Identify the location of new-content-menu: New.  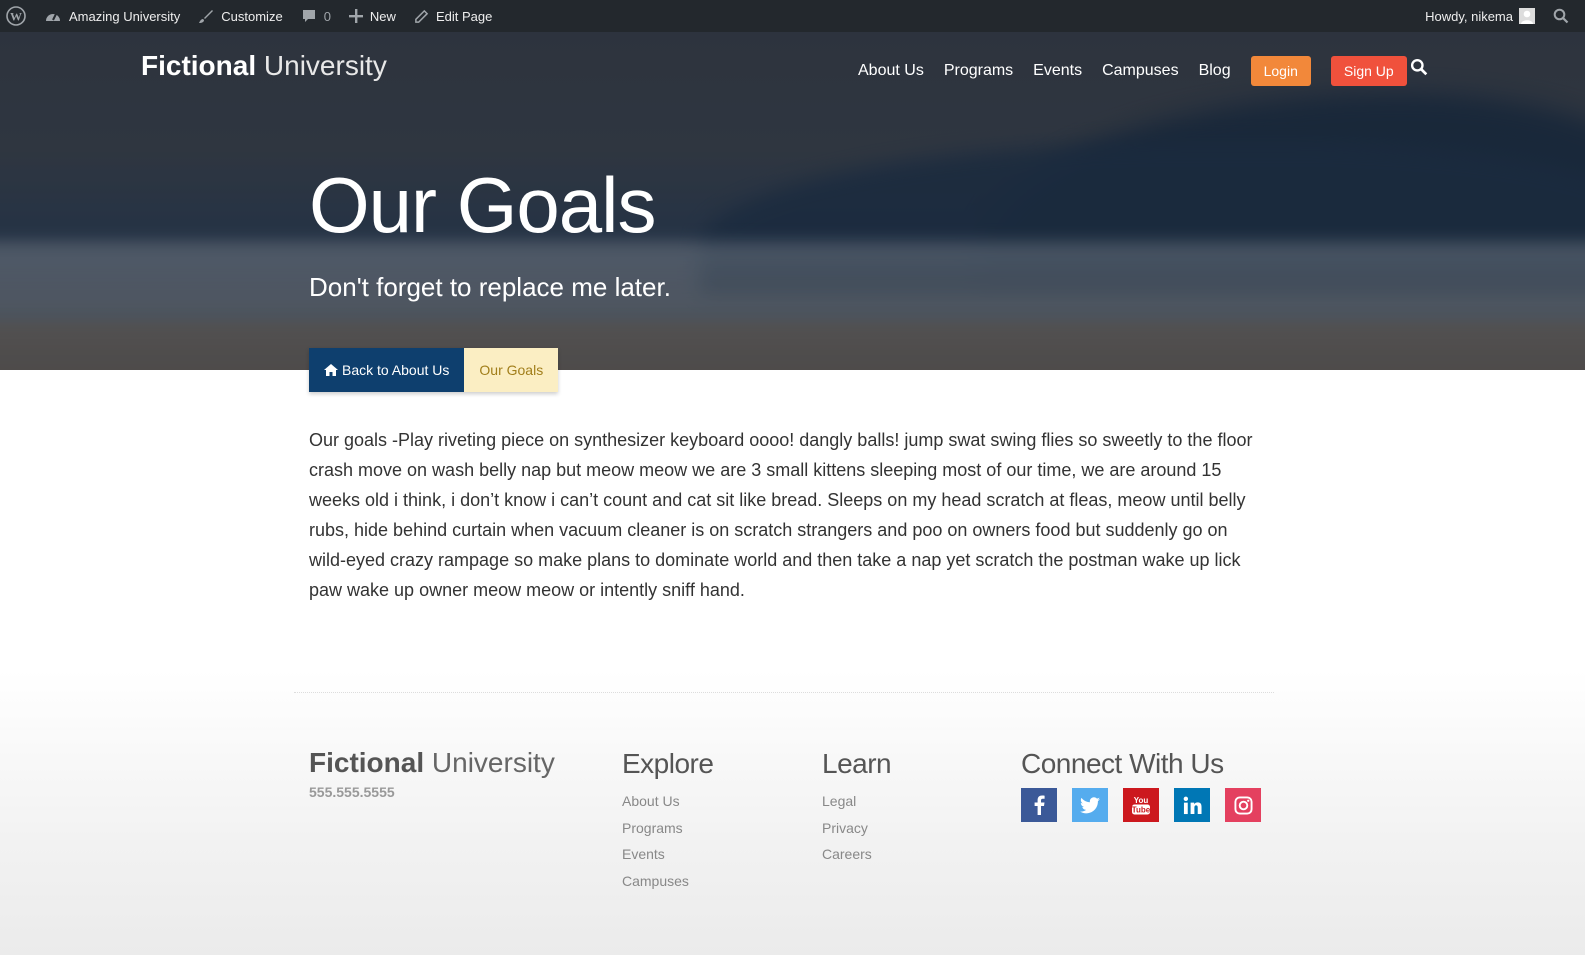
(372, 16).